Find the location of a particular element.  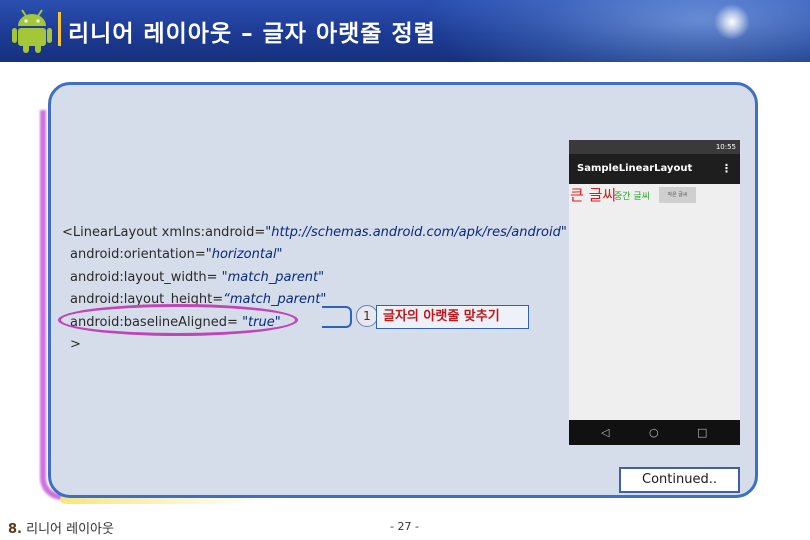

slide-title: 리니어 레이아웃 – 글자 아랫줄 정렬 is located at coordinates (252, 34).